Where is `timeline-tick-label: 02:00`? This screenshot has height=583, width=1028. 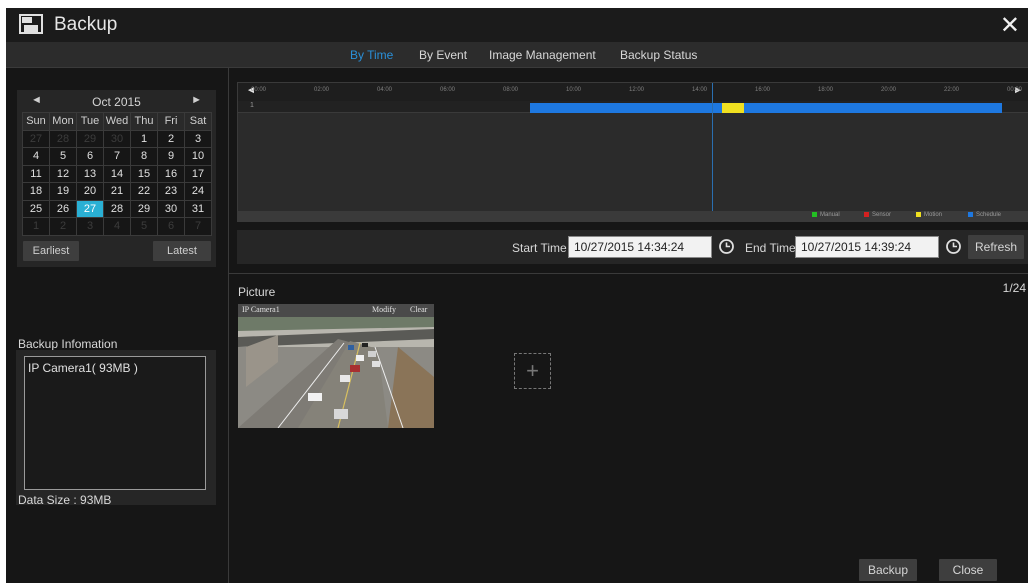 timeline-tick-label: 02:00 is located at coordinates (322, 90).